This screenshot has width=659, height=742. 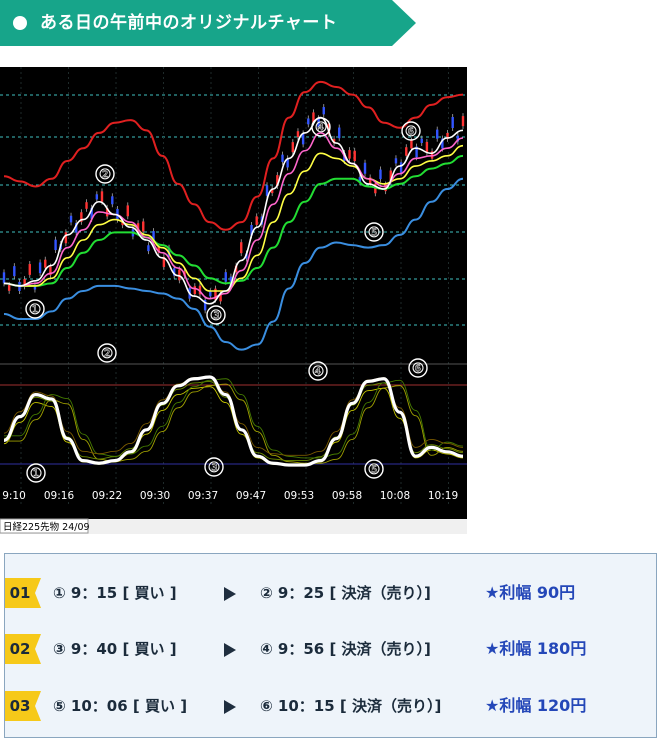 I want to click on oscillator-marker-label: ⑥, so click(x=418, y=369).